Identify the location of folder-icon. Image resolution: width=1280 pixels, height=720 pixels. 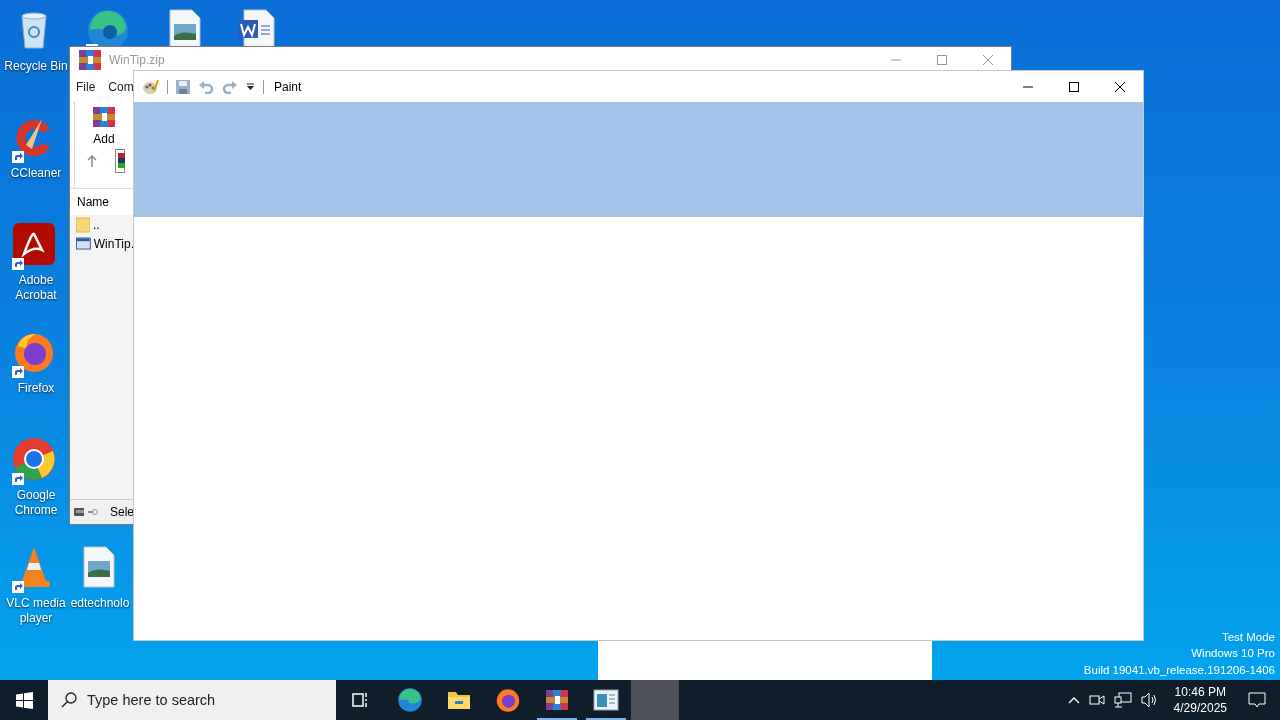
(83, 224).